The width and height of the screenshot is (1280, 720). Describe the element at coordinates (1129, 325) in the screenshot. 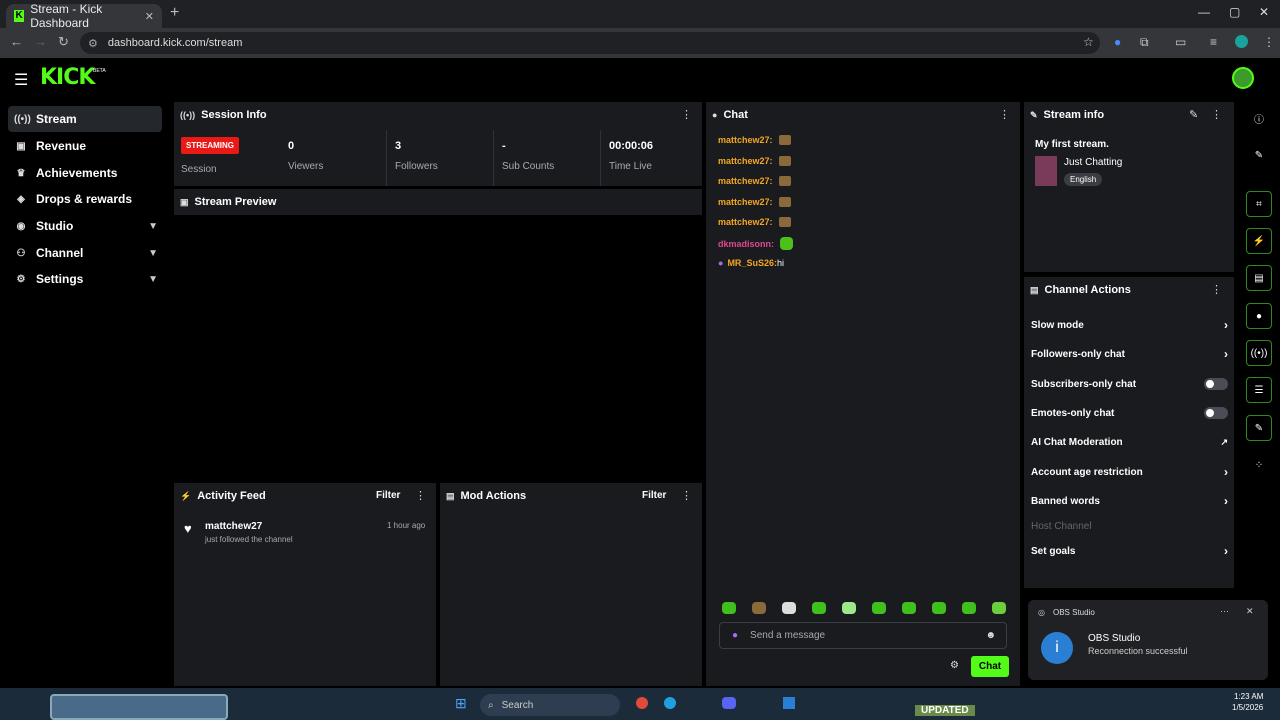

I see `action-slow-mode: Slow mode ›` at that location.